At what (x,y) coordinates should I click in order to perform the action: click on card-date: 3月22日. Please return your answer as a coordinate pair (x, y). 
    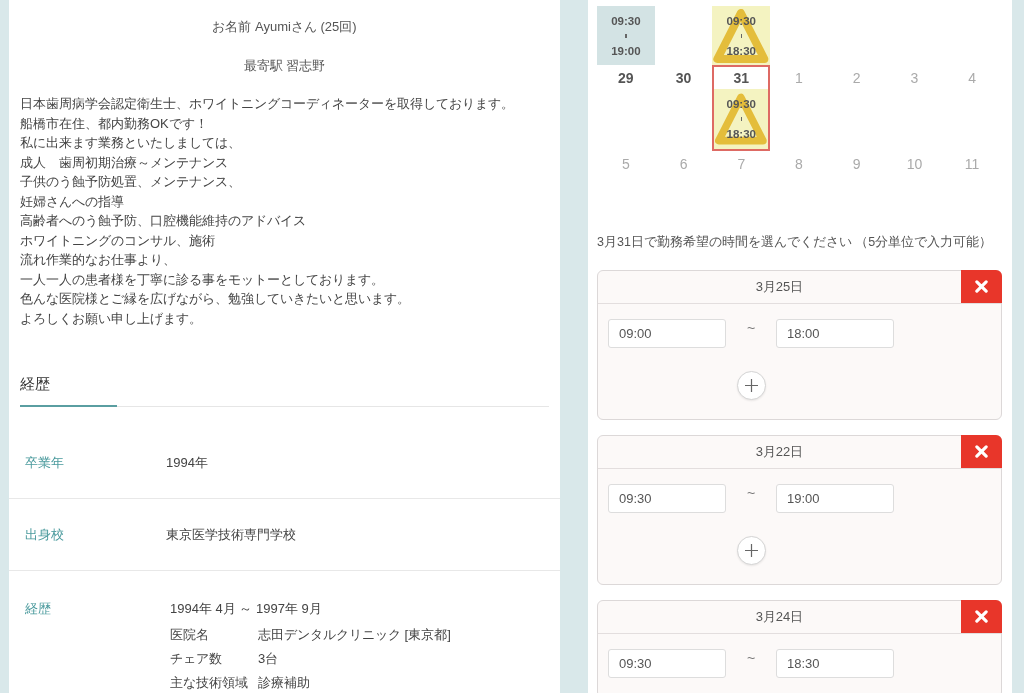
    Looking at the image, I should click on (779, 452).